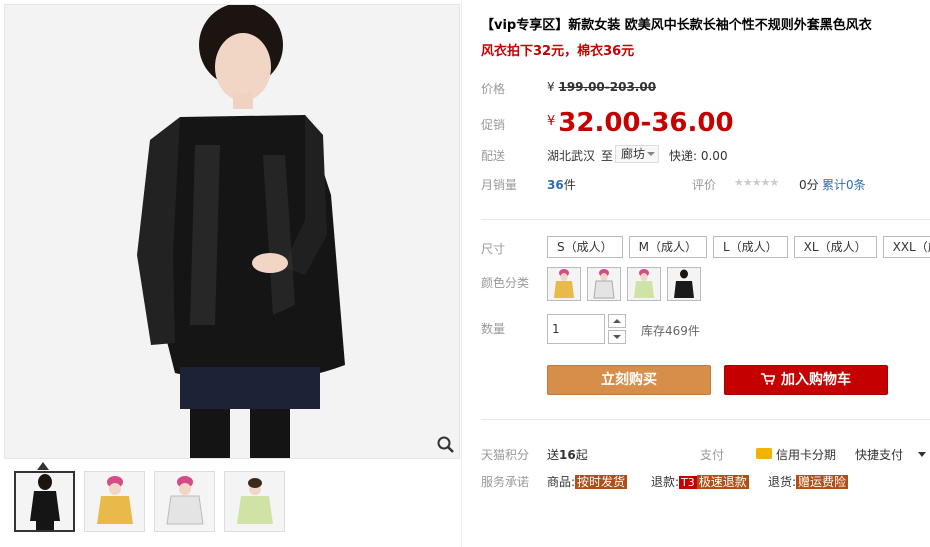 The image size is (930, 547). I want to click on add-to-cart-button: 加入购物车, so click(806, 380).